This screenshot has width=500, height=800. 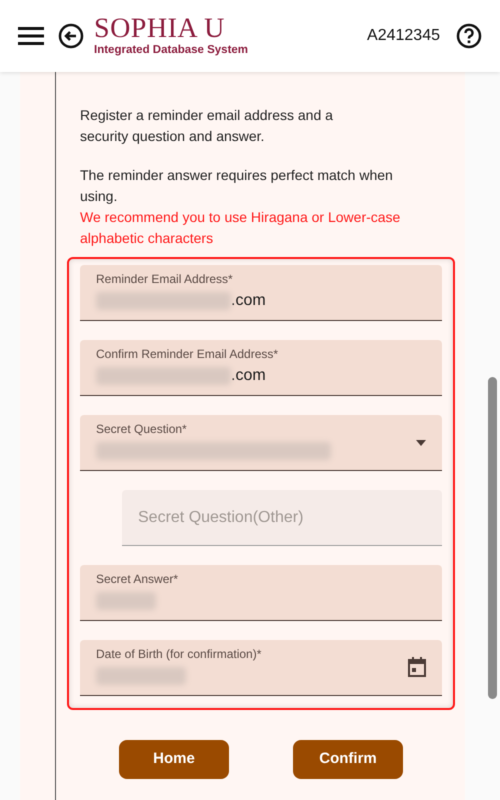 I want to click on blurred-value, so click(x=126, y=601).